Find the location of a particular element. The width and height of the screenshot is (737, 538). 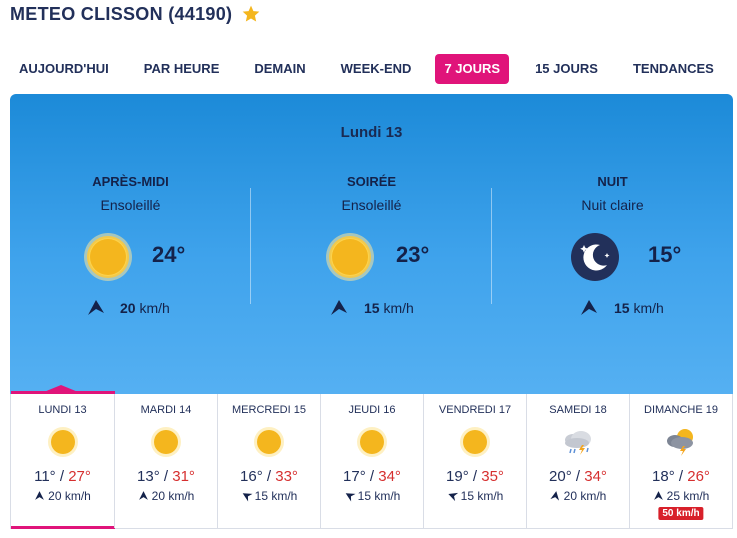

day-name: DIMANCHE 19 is located at coordinates (681, 410).